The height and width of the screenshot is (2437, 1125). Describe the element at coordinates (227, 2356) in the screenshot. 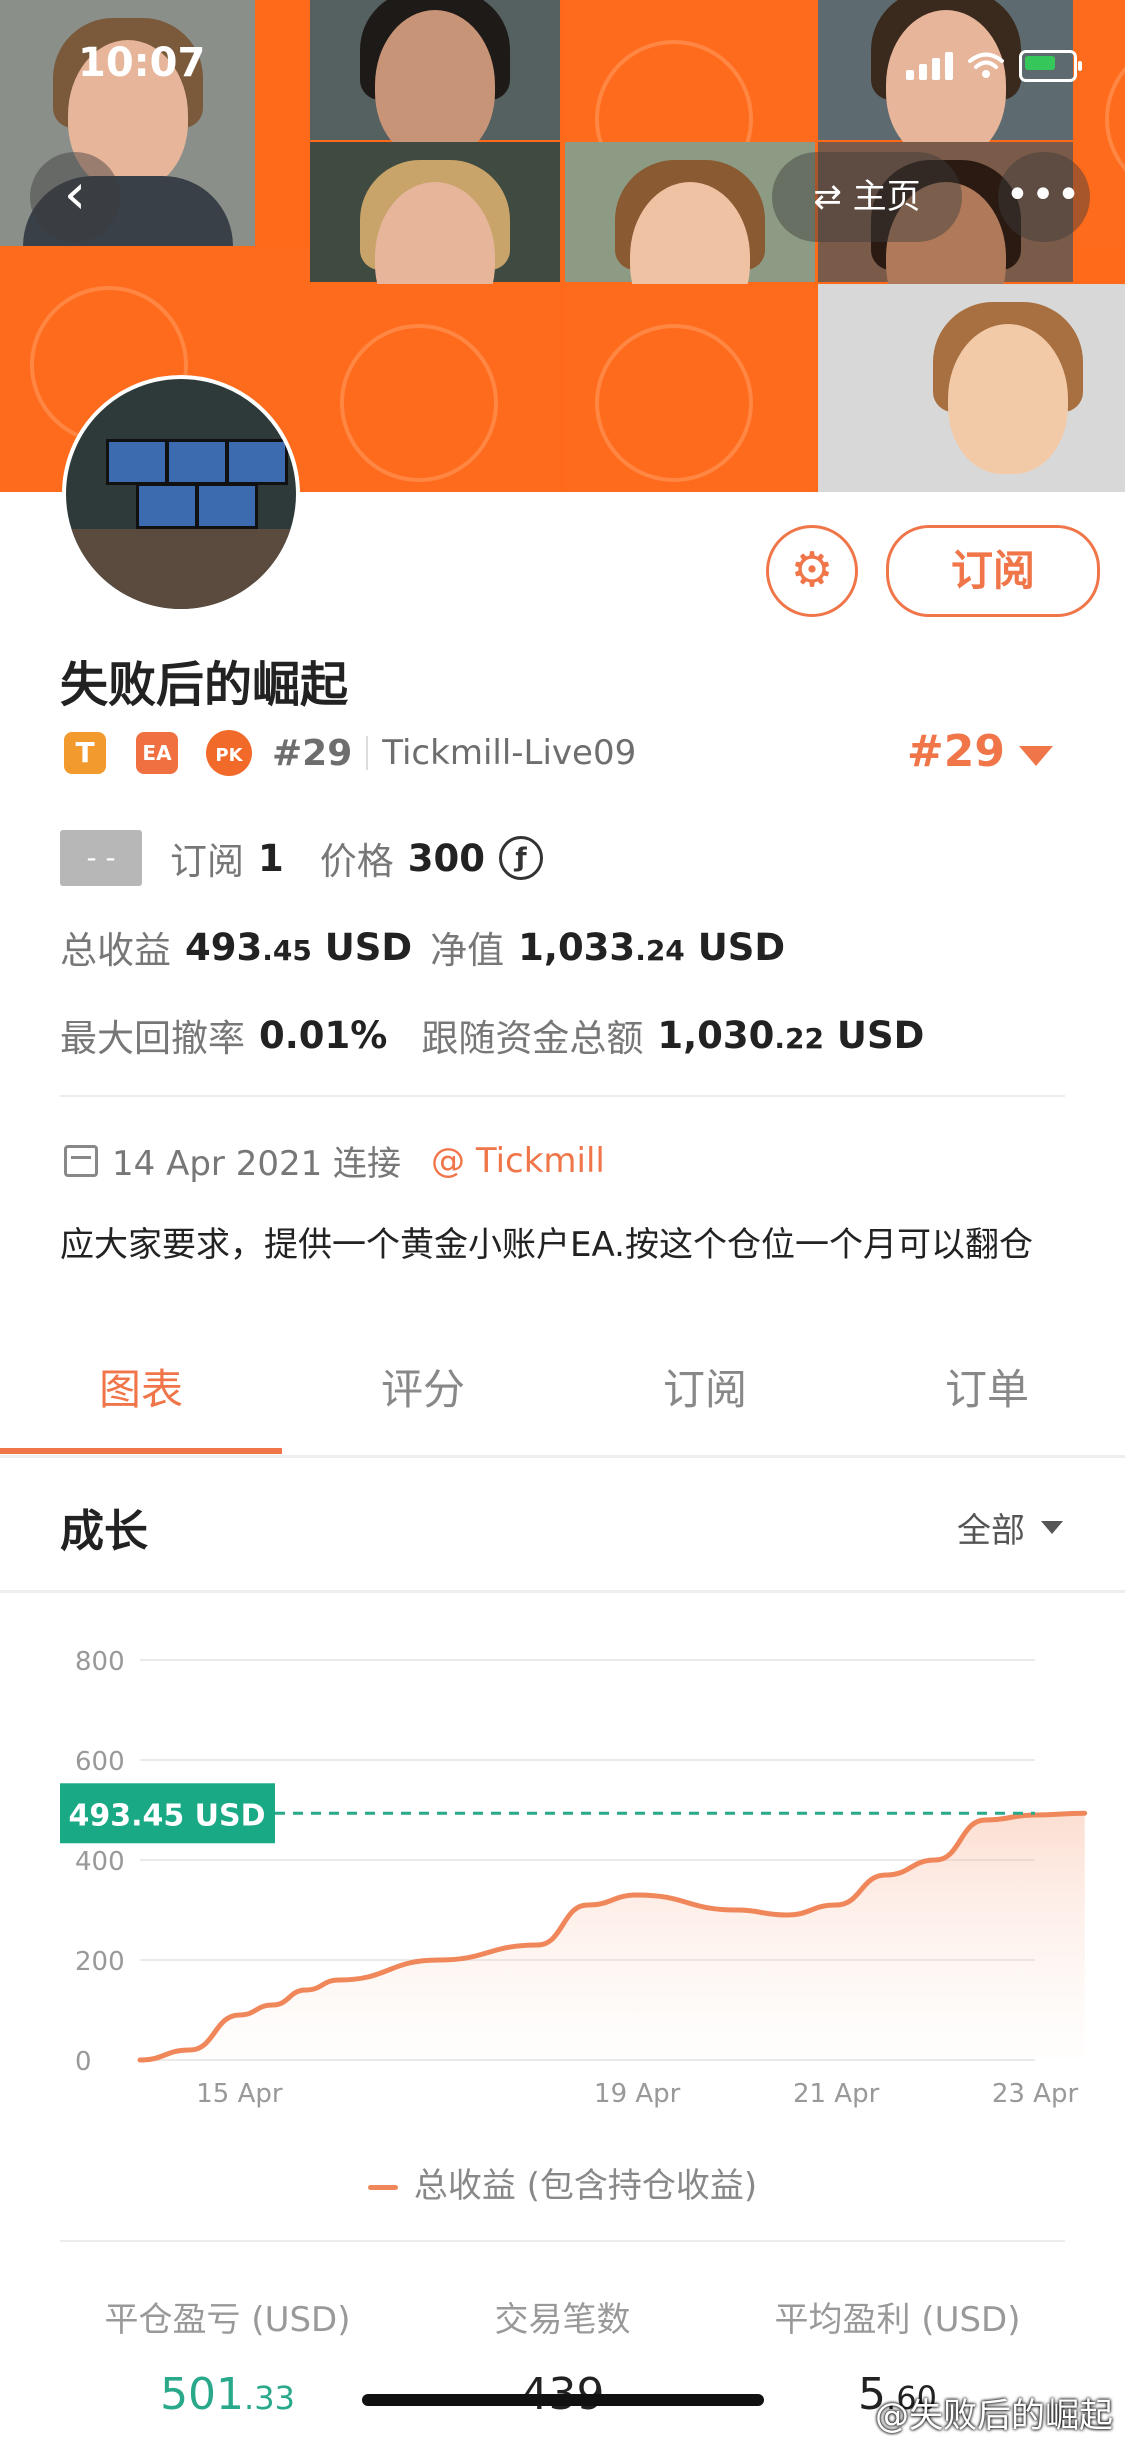

I see `closed-pl-stat: 平仓盈亏 (USD) 501.33` at that location.